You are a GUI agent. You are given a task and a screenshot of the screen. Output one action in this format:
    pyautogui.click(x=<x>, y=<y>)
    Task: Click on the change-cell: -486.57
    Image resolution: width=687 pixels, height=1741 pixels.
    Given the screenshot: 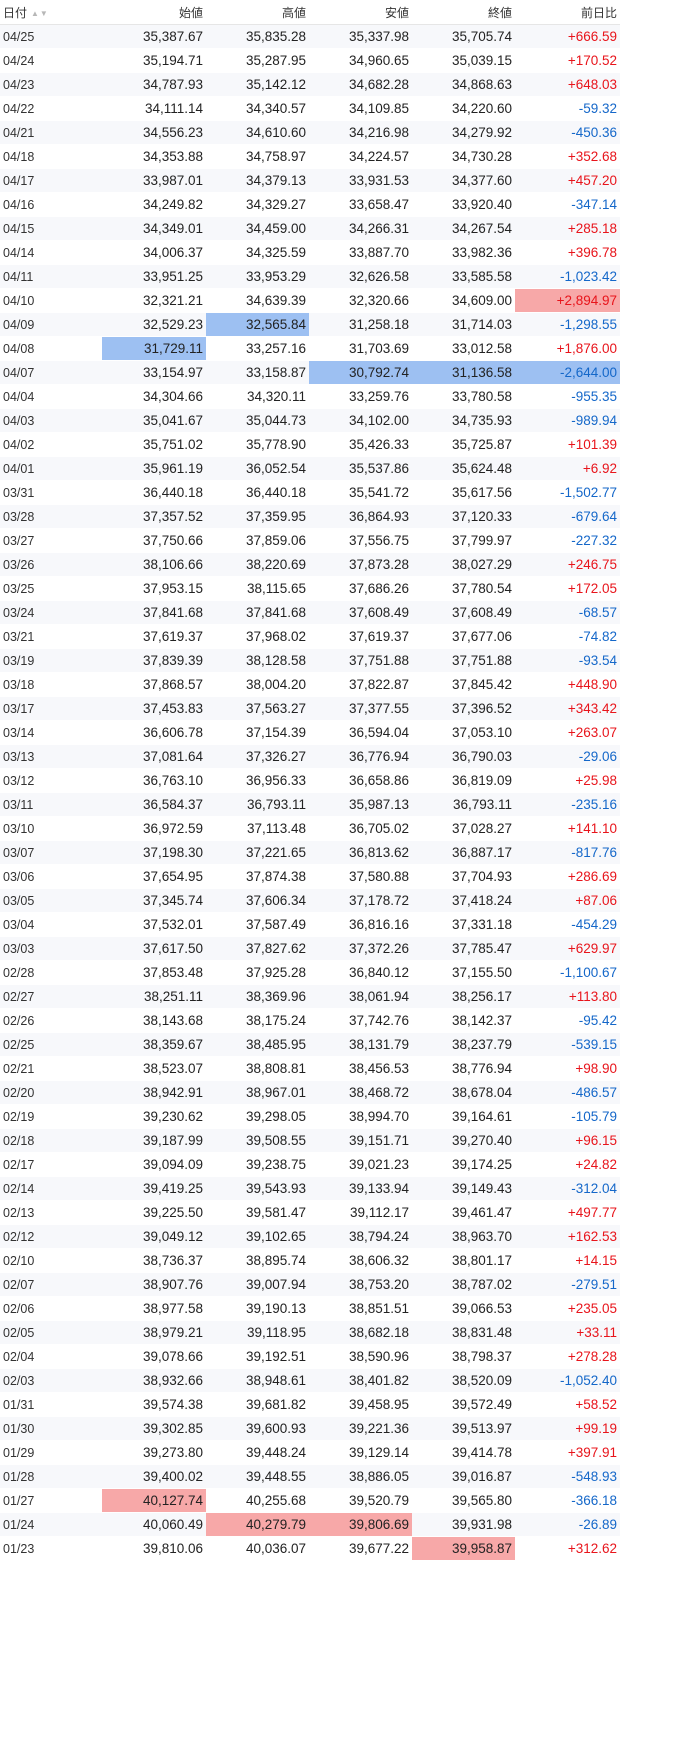 What is the action you would take?
    pyautogui.click(x=567, y=1092)
    